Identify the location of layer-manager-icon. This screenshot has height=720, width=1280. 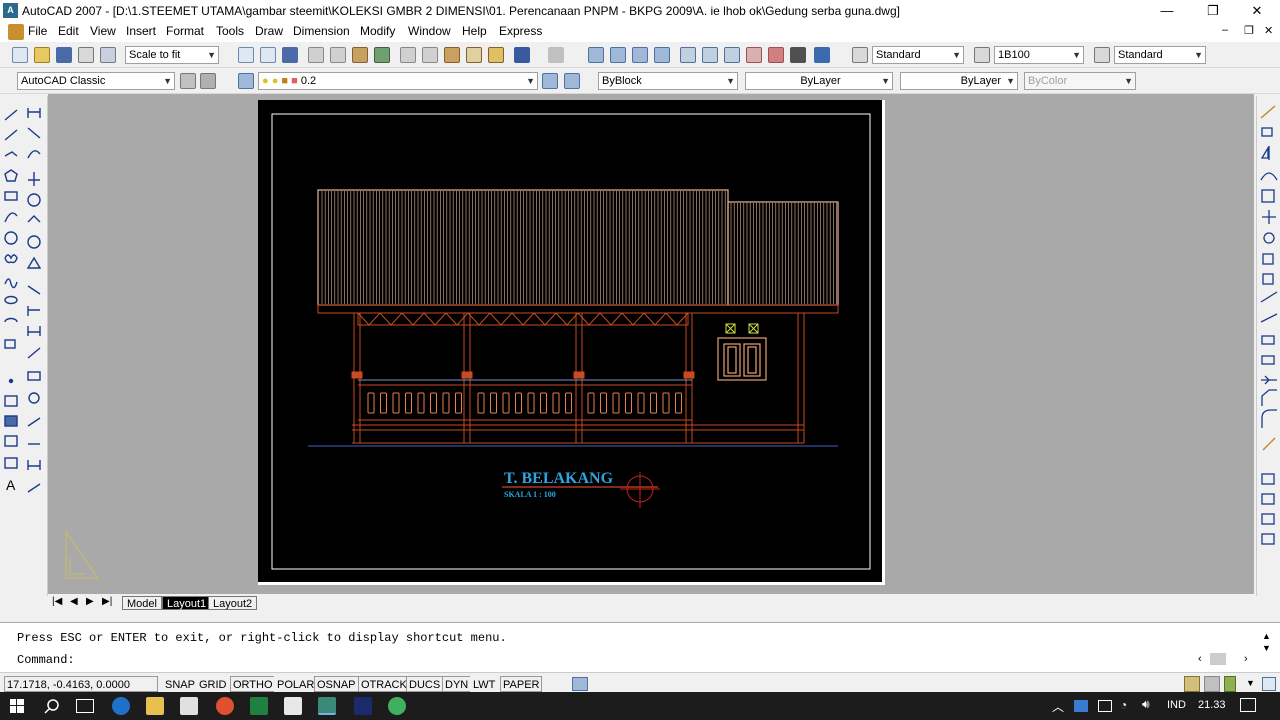
(246, 81).